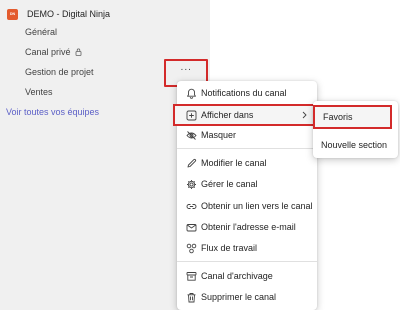  I want to click on menu-item-supprimer: Supprimer le canal, so click(247, 297).